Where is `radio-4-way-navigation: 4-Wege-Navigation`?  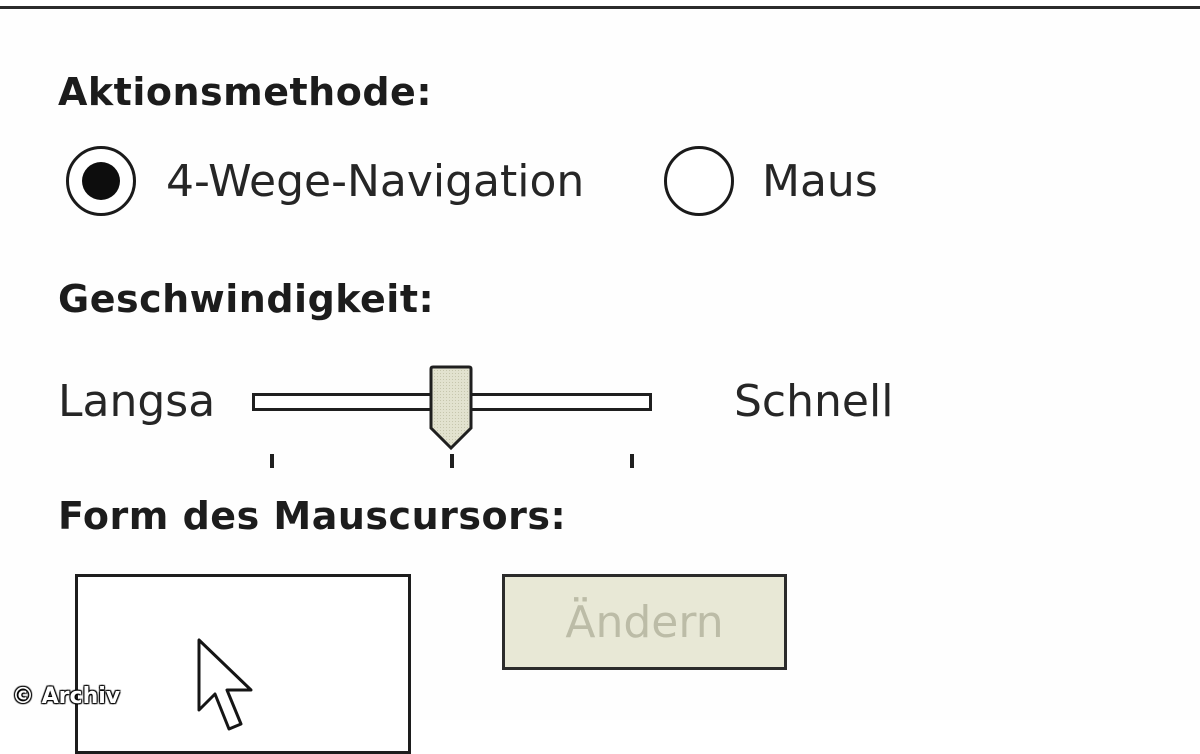 radio-4-way-navigation: 4-Wege-Navigation is located at coordinates (325, 181).